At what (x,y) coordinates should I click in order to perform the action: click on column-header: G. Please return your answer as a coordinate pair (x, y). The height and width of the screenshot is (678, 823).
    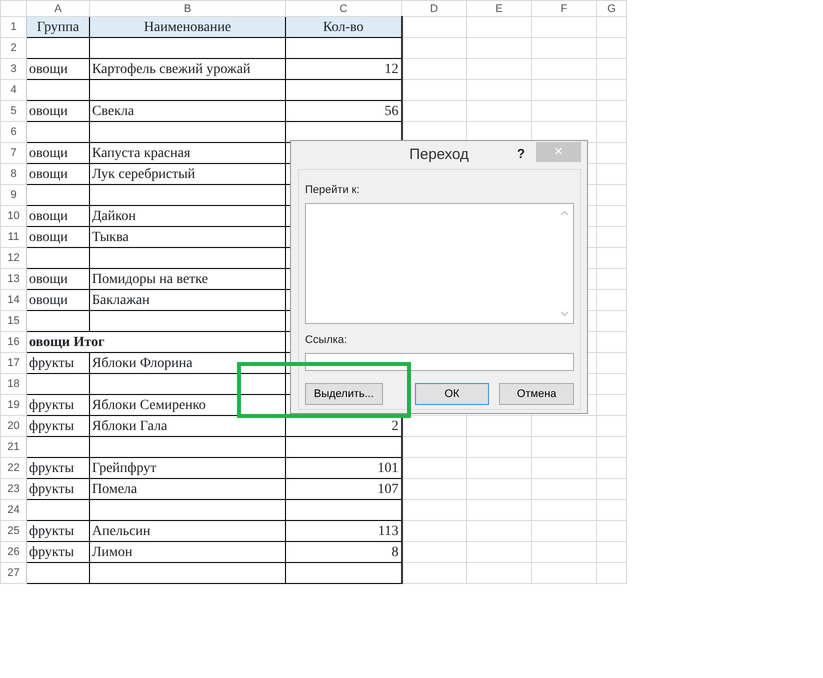
    Looking at the image, I should click on (611, 8).